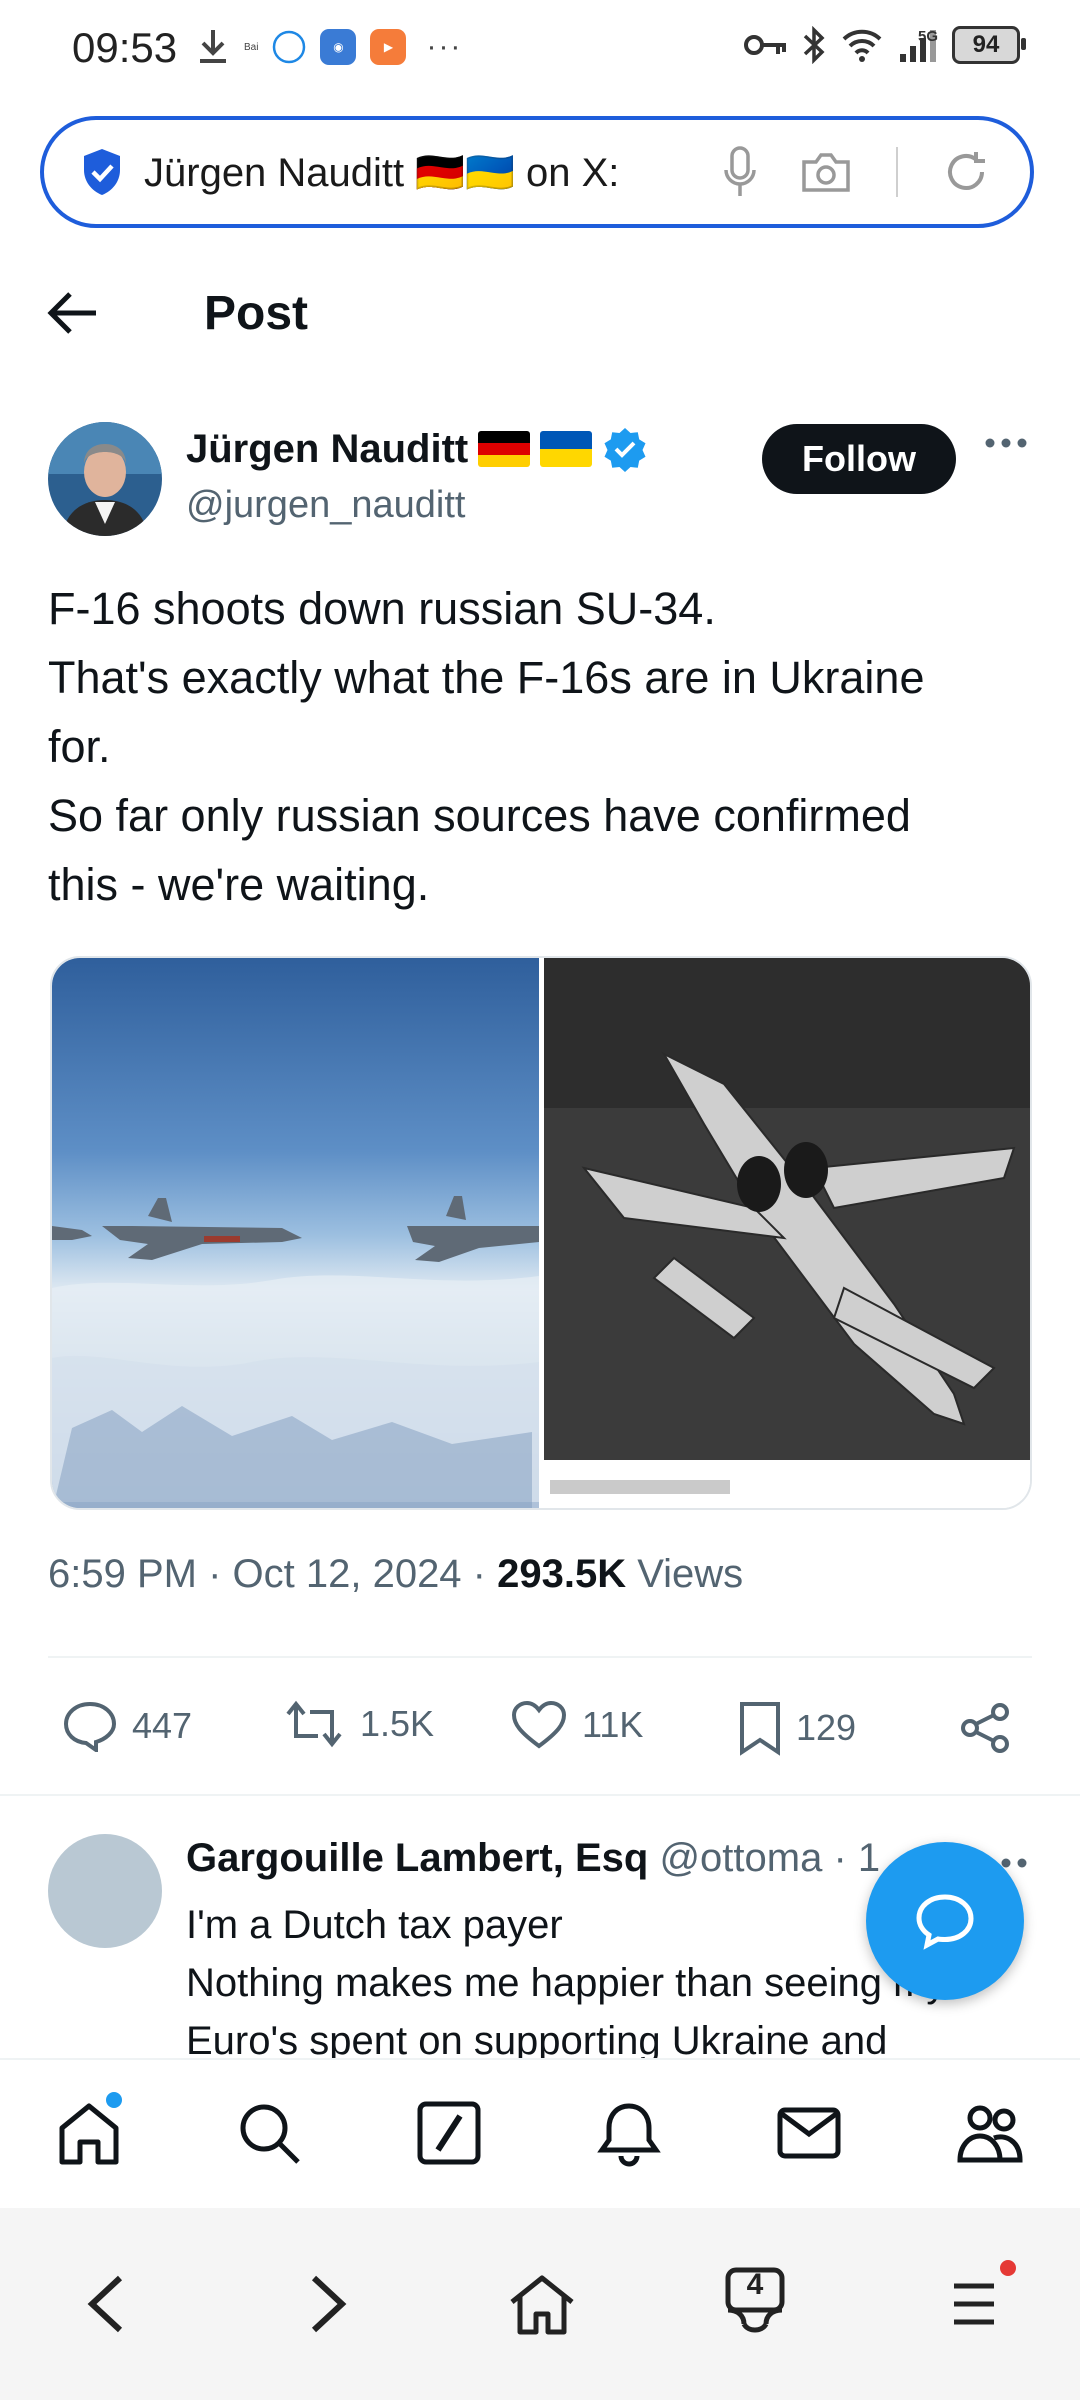  What do you see at coordinates (862, 45) in the screenshot?
I see `wifi-icon` at bounding box center [862, 45].